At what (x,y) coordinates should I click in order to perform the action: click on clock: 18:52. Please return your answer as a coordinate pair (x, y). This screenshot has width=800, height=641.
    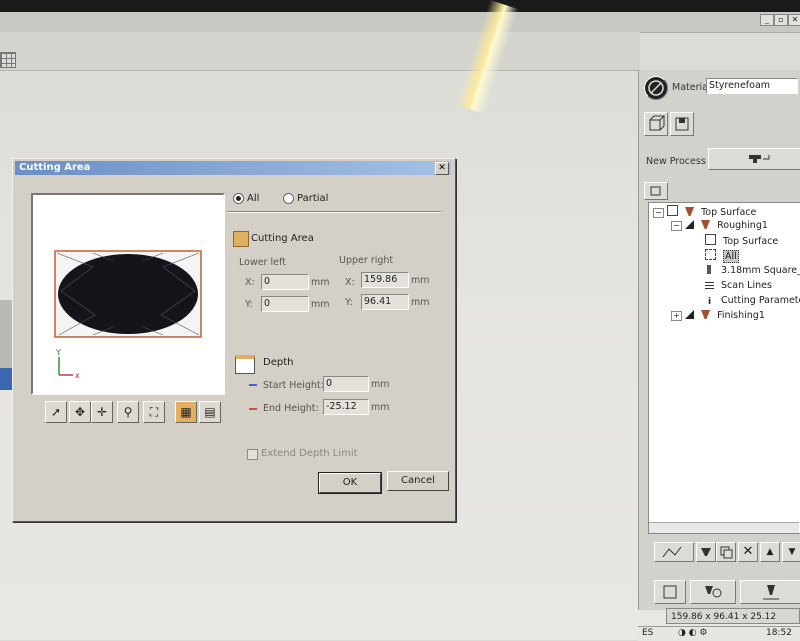
    Looking at the image, I should click on (779, 633).